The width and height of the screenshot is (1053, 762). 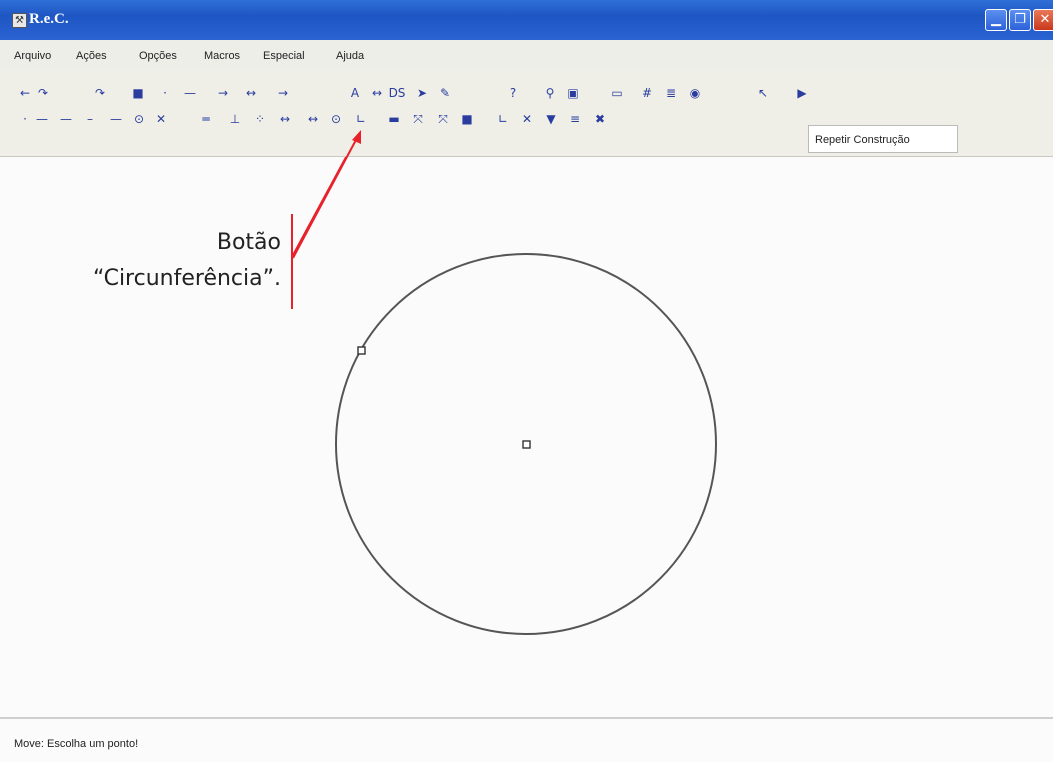 I want to click on vector-icon: →, so click(x=223, y=93).